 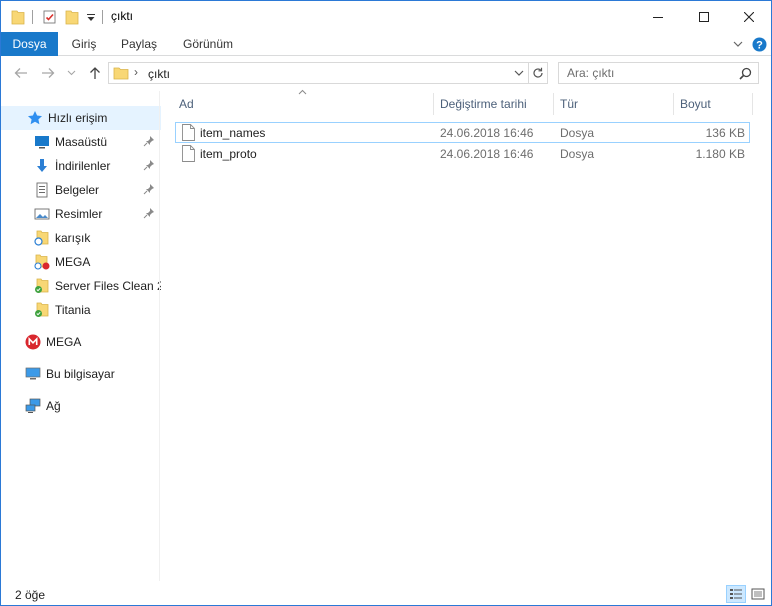 I want to click on tab-home: Giriş, so click(x=84, y=44).